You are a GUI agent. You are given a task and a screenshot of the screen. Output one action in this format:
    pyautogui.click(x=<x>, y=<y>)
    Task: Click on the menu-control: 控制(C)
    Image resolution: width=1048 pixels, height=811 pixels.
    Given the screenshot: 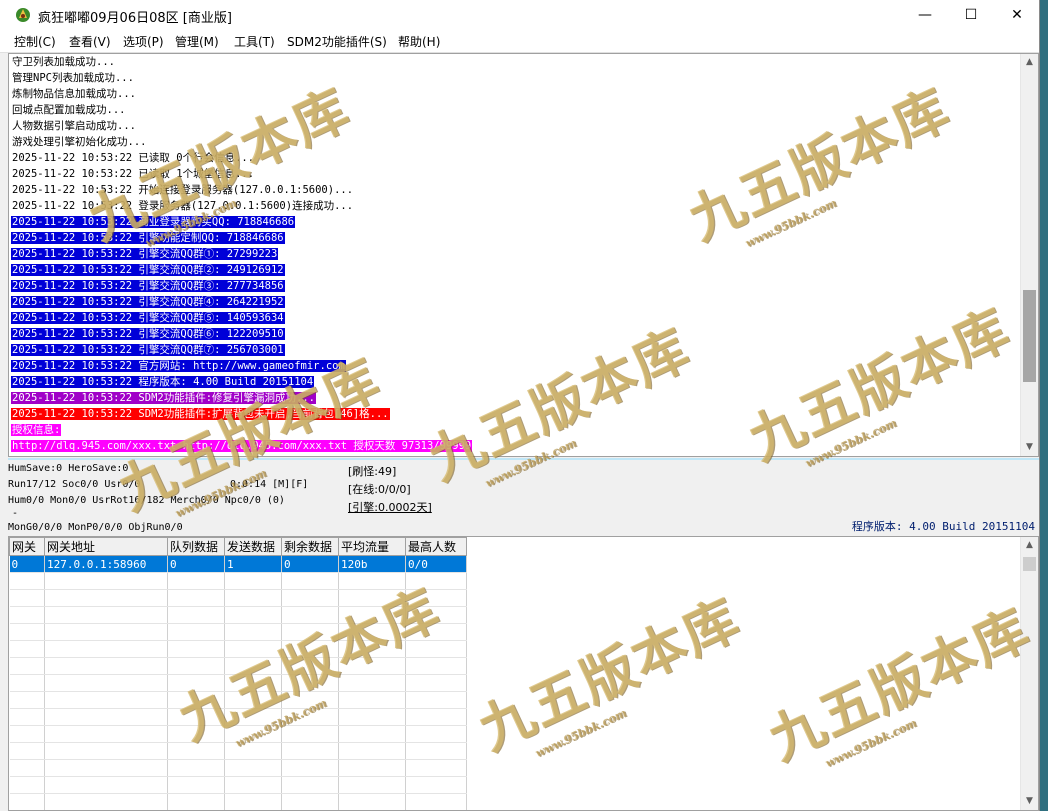 What is the action you would take?
    pyautogui.click(x=35, y=41)
    